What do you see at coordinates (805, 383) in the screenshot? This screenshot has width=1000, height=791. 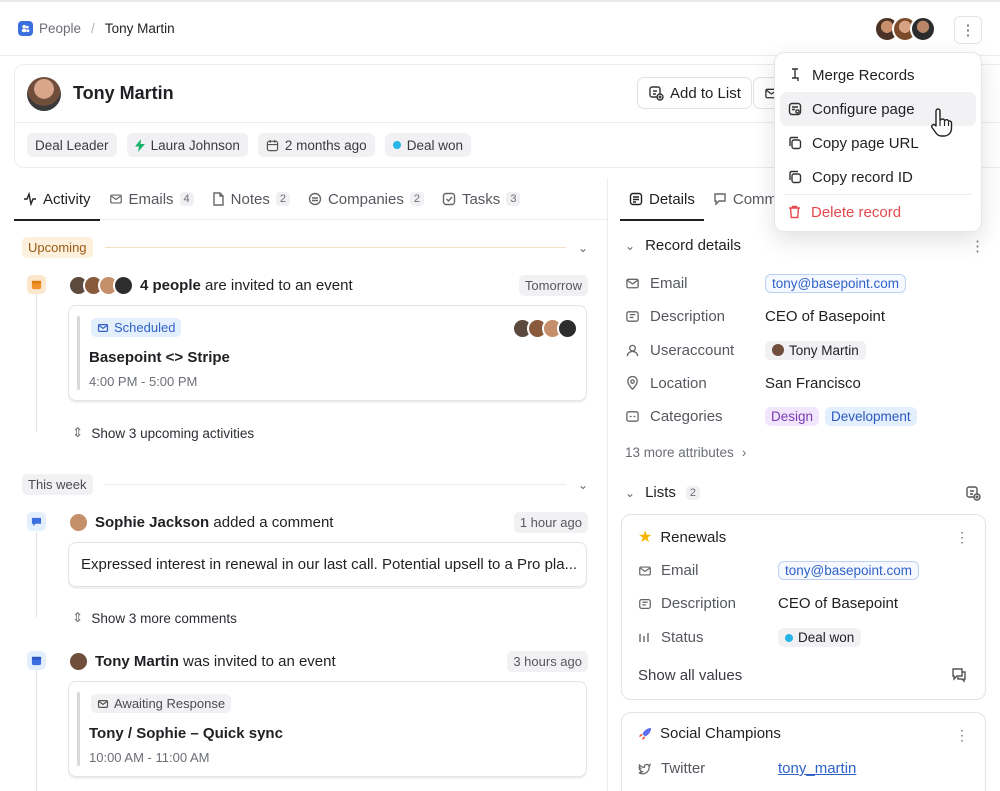 I see `attribute-location: Location San Francisco` at bounding box center [805, 383].